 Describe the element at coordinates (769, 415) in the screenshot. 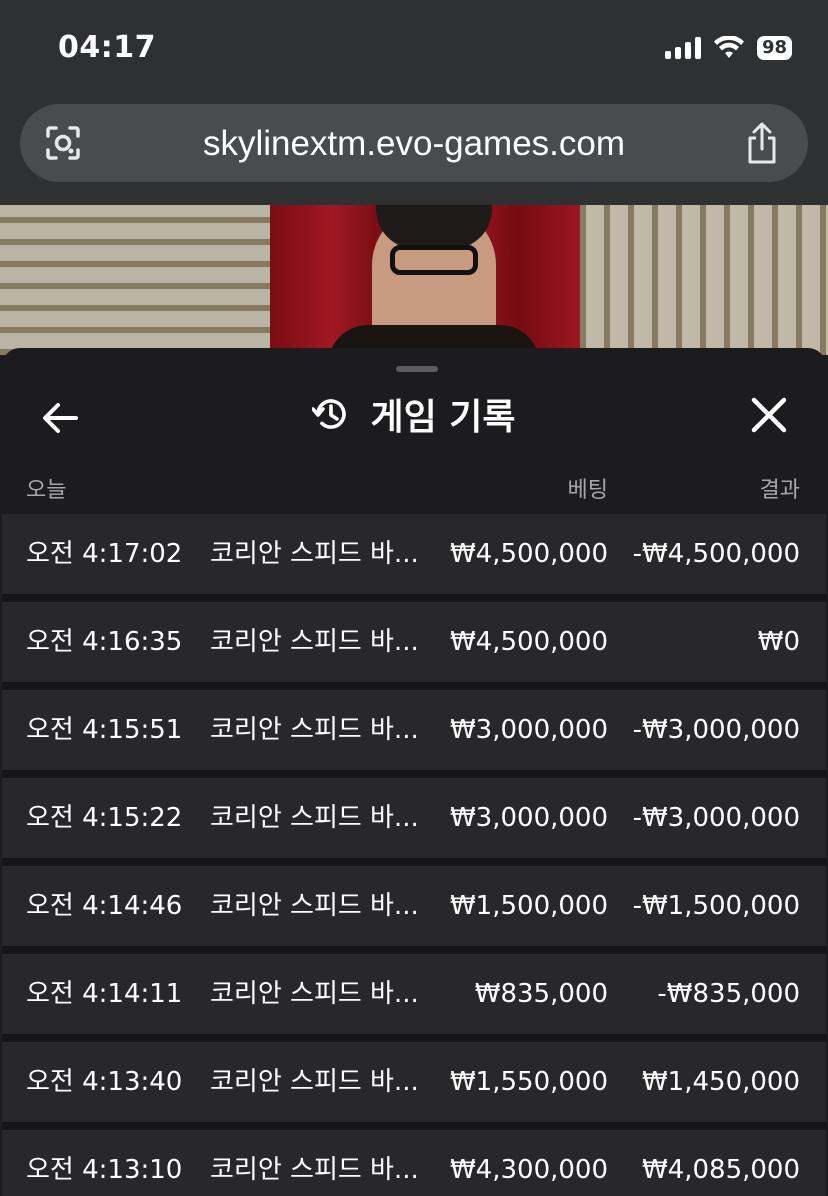

I see `close-icon` at that location.